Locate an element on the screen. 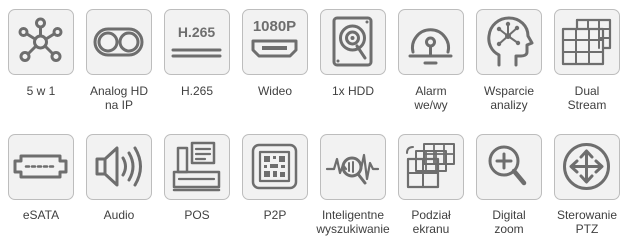 This screenshot has height=246, width=622. speaker-icon is located at coordinates (119, 167).